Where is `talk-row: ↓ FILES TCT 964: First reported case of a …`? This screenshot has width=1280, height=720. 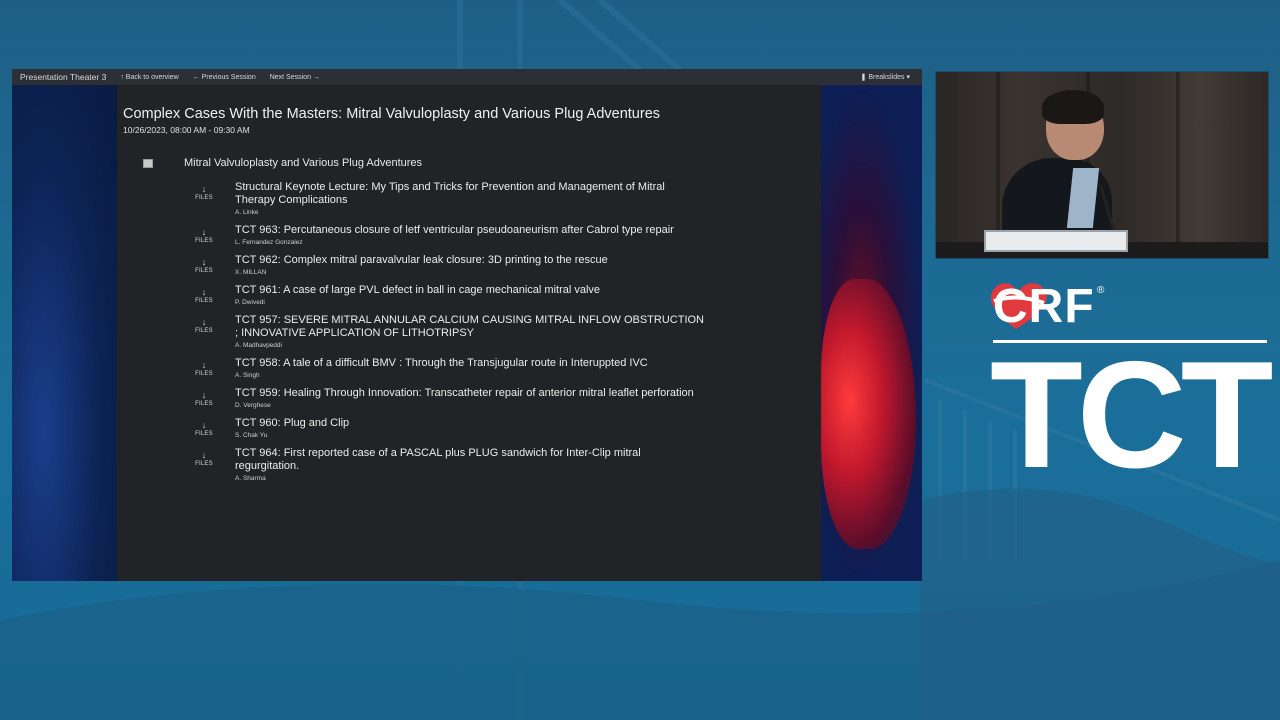
talk-row: ↓ FILES TCT 964: First reported case of a … is located at coordinates (469, 464).